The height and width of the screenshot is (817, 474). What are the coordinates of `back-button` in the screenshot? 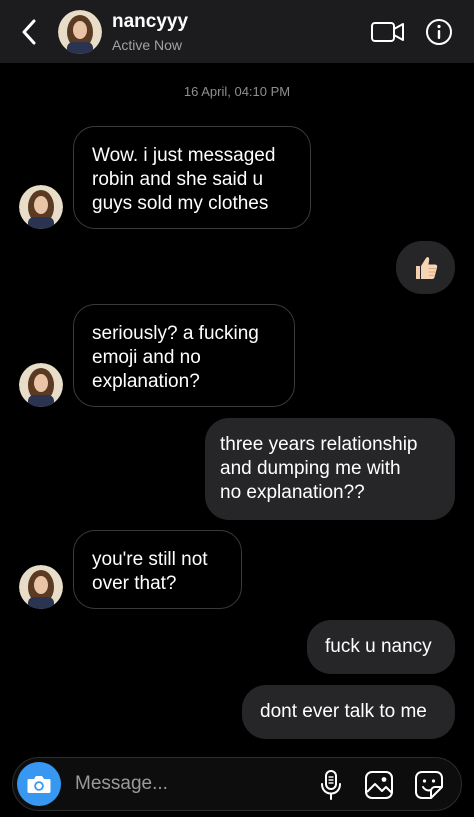 It's located at (29, 32).